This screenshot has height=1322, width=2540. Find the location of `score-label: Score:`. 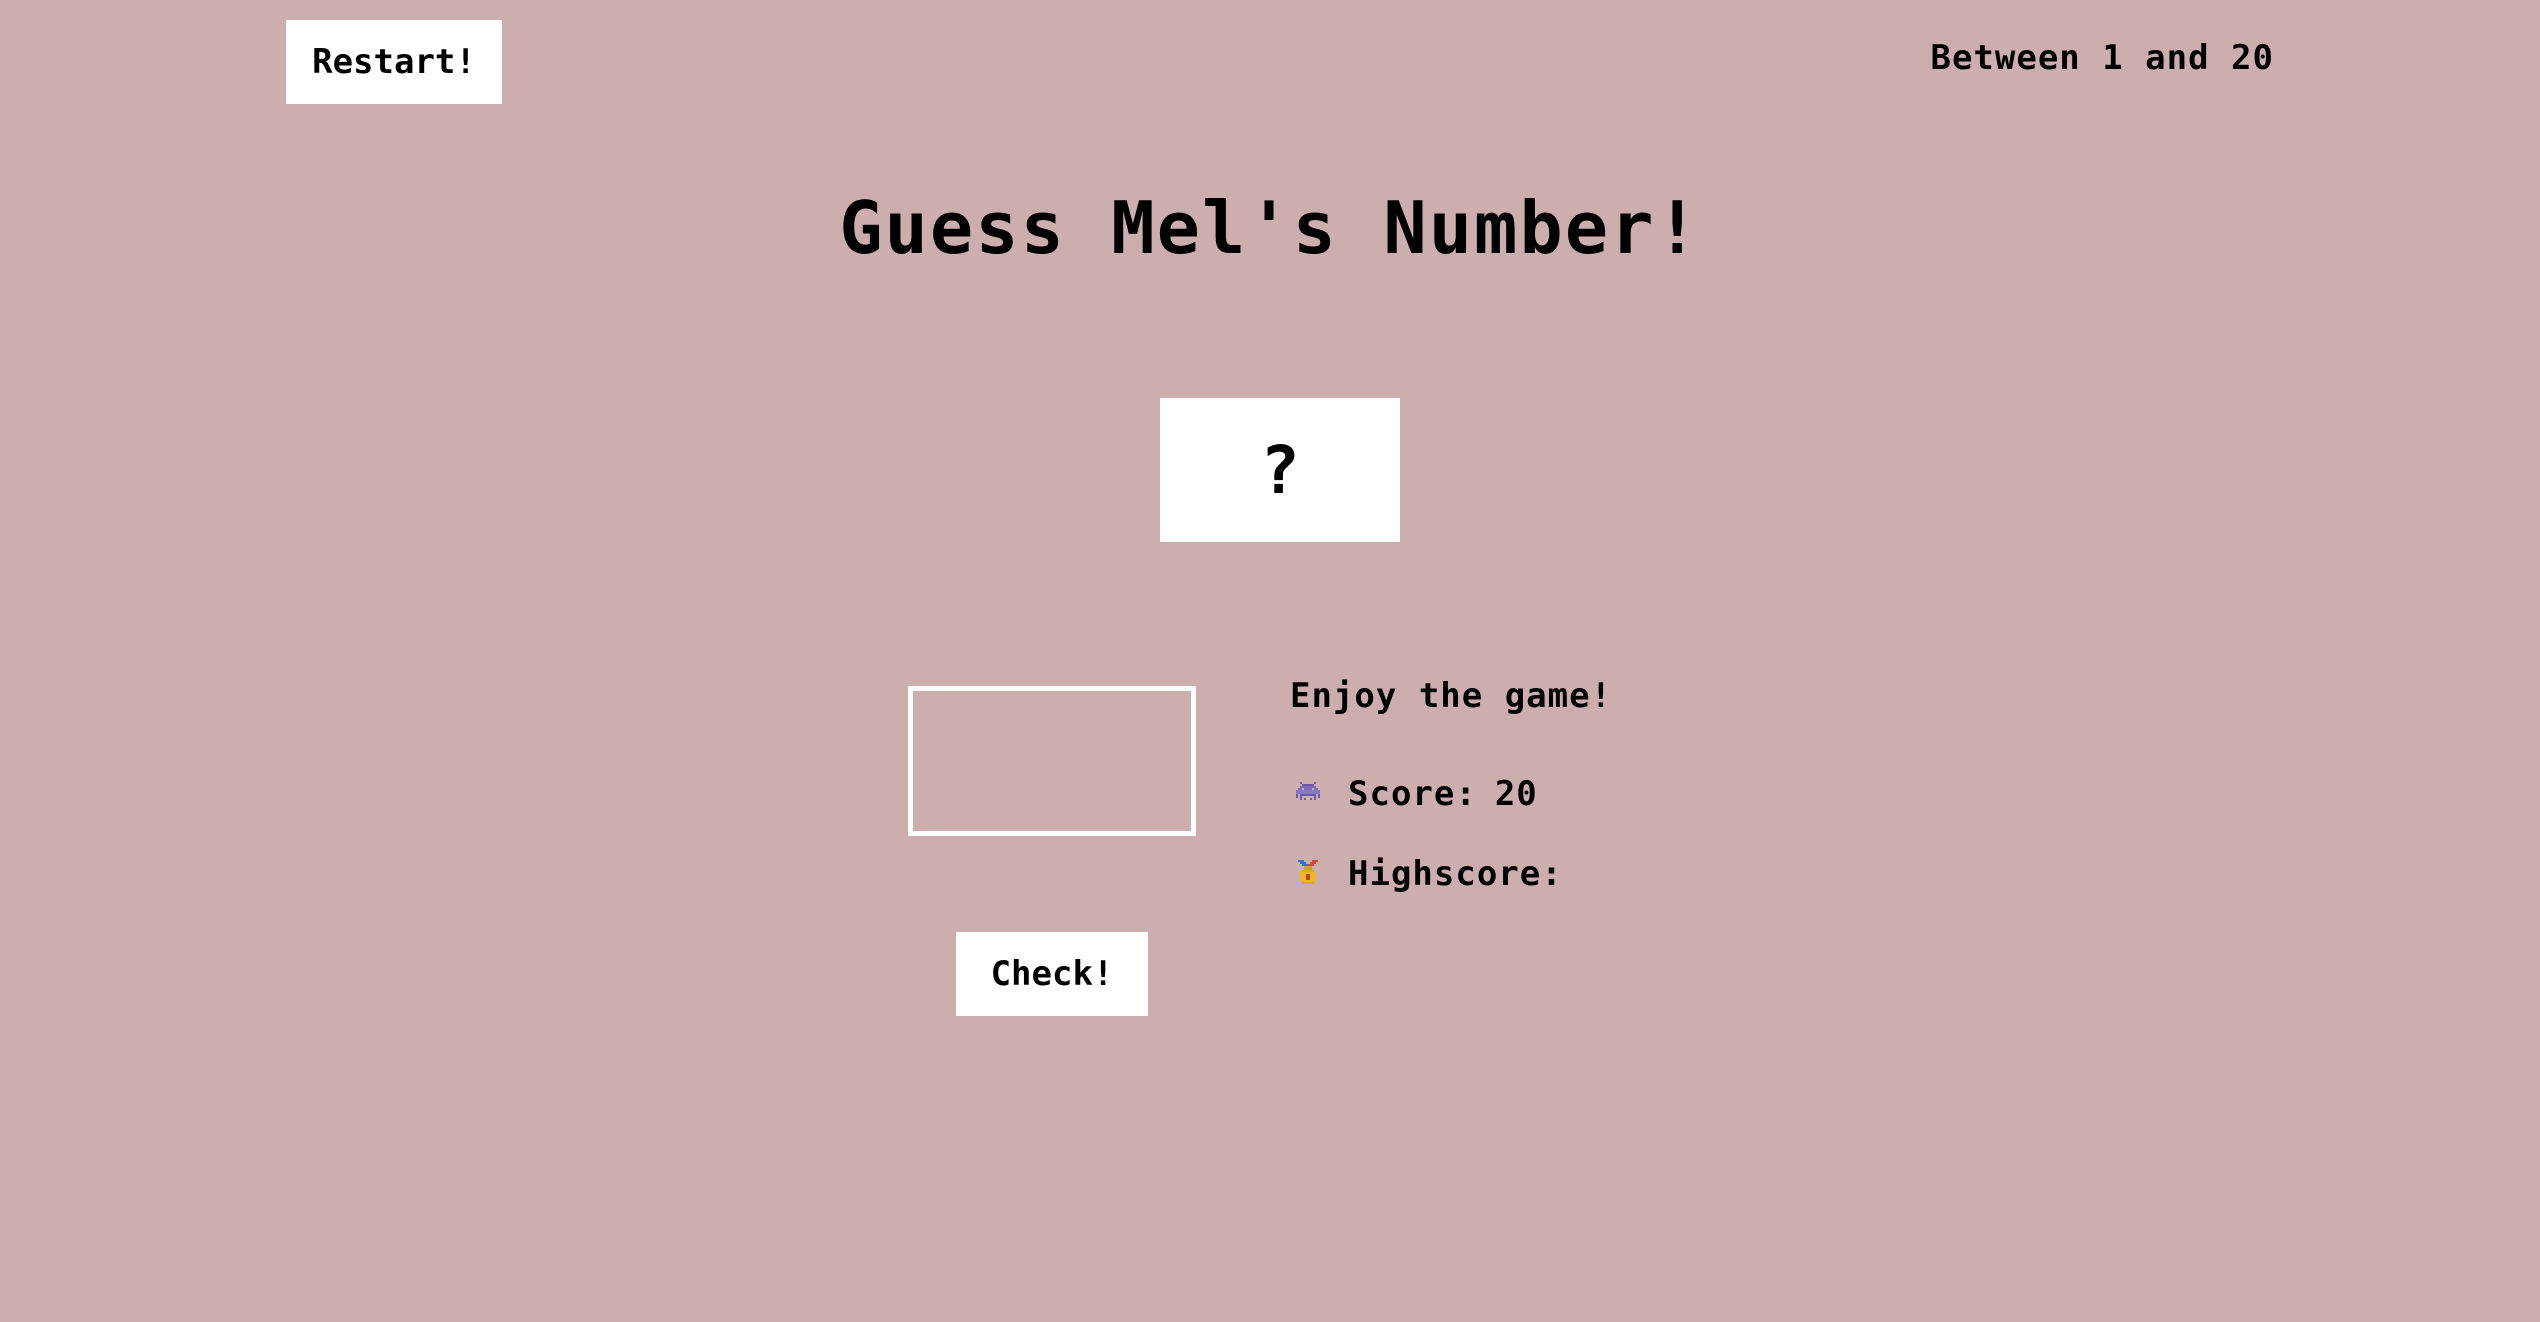

score-label: Score: is located at coordinates (1412, 794).